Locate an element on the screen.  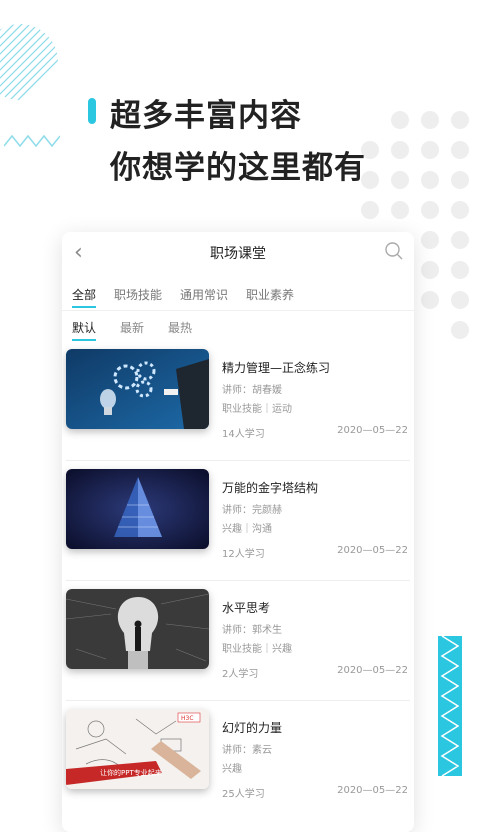
thumbnail-banner-text: 让你的PPT专业起来 is located at coordinates (131, 772).